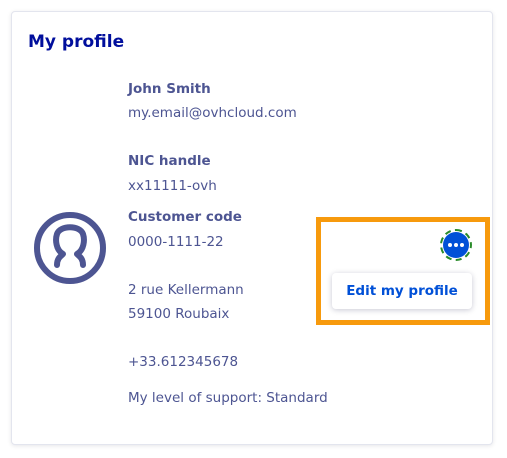  I want to click on nic-handle-value: xx11111-ovh, so click(172, 186).